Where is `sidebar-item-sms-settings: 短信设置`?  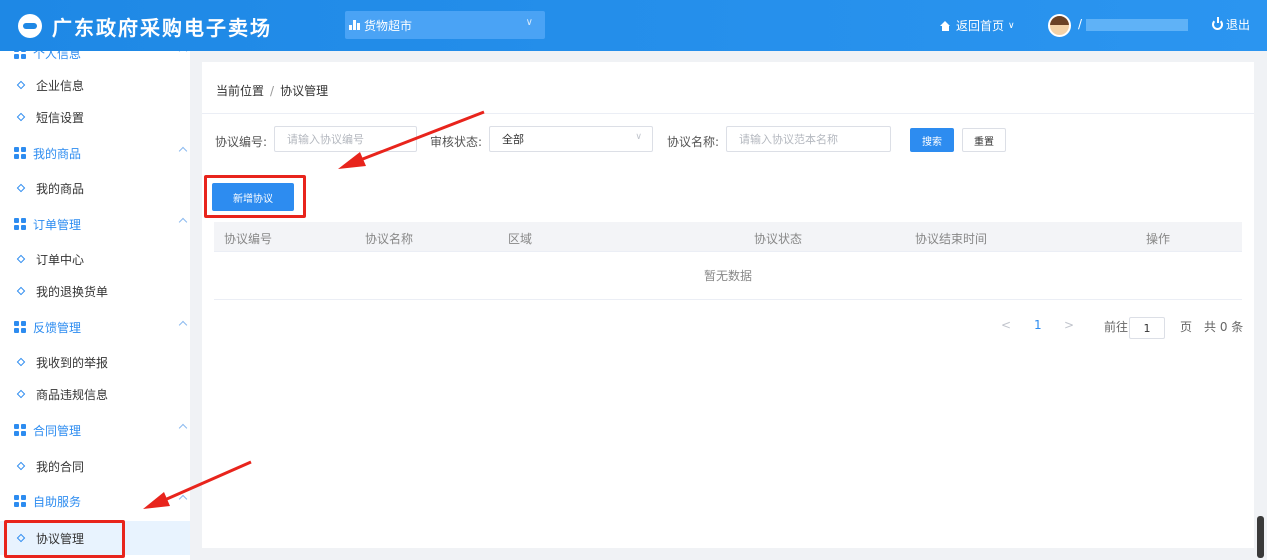
sidebar-item-sms-settings: 短信设置 is located at coordinates (95, 117).